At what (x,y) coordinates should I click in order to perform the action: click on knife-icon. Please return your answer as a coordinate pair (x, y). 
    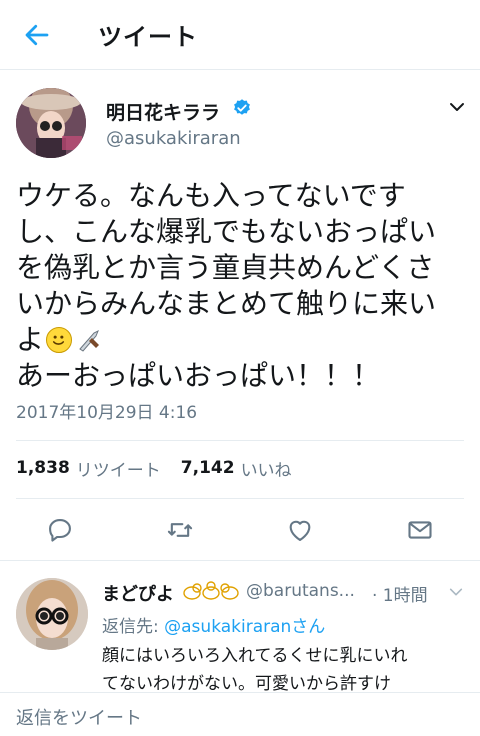
    Looking at the image, I should click on (89, 340).